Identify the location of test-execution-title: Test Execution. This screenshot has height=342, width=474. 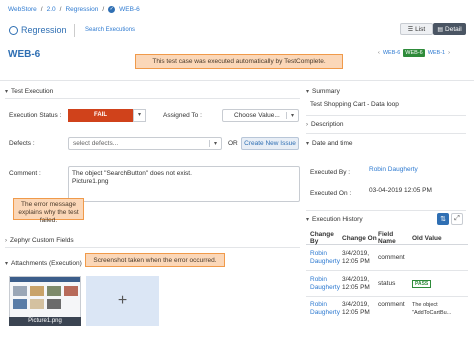
(32, 91).